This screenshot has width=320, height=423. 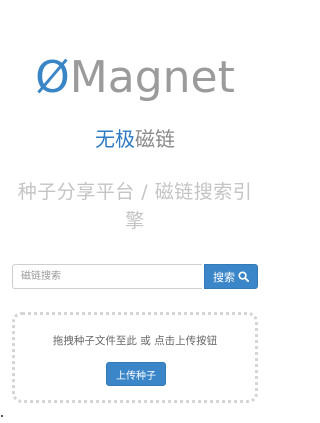 I want to click on logo-symbol: Ø, so click(x=52, y=77).